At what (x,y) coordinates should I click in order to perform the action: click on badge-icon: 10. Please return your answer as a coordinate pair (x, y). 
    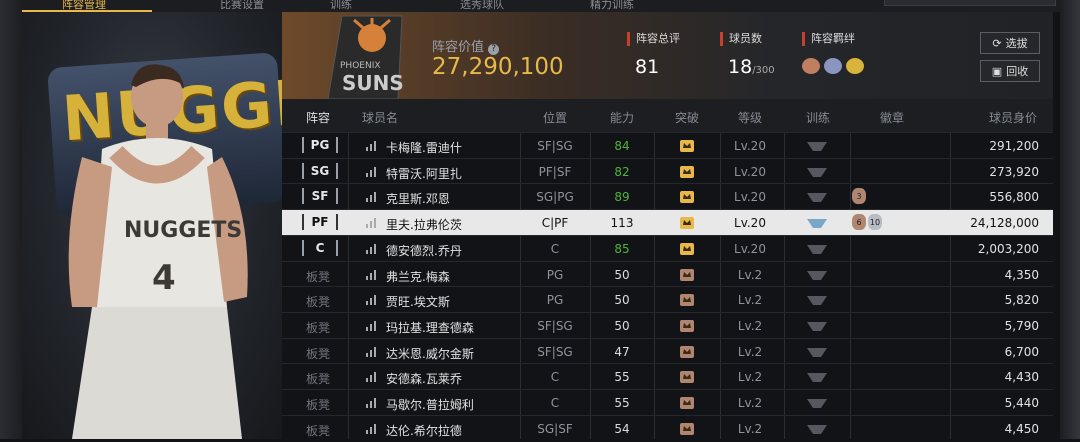
    Looking at the image, I should click on (875, 222).